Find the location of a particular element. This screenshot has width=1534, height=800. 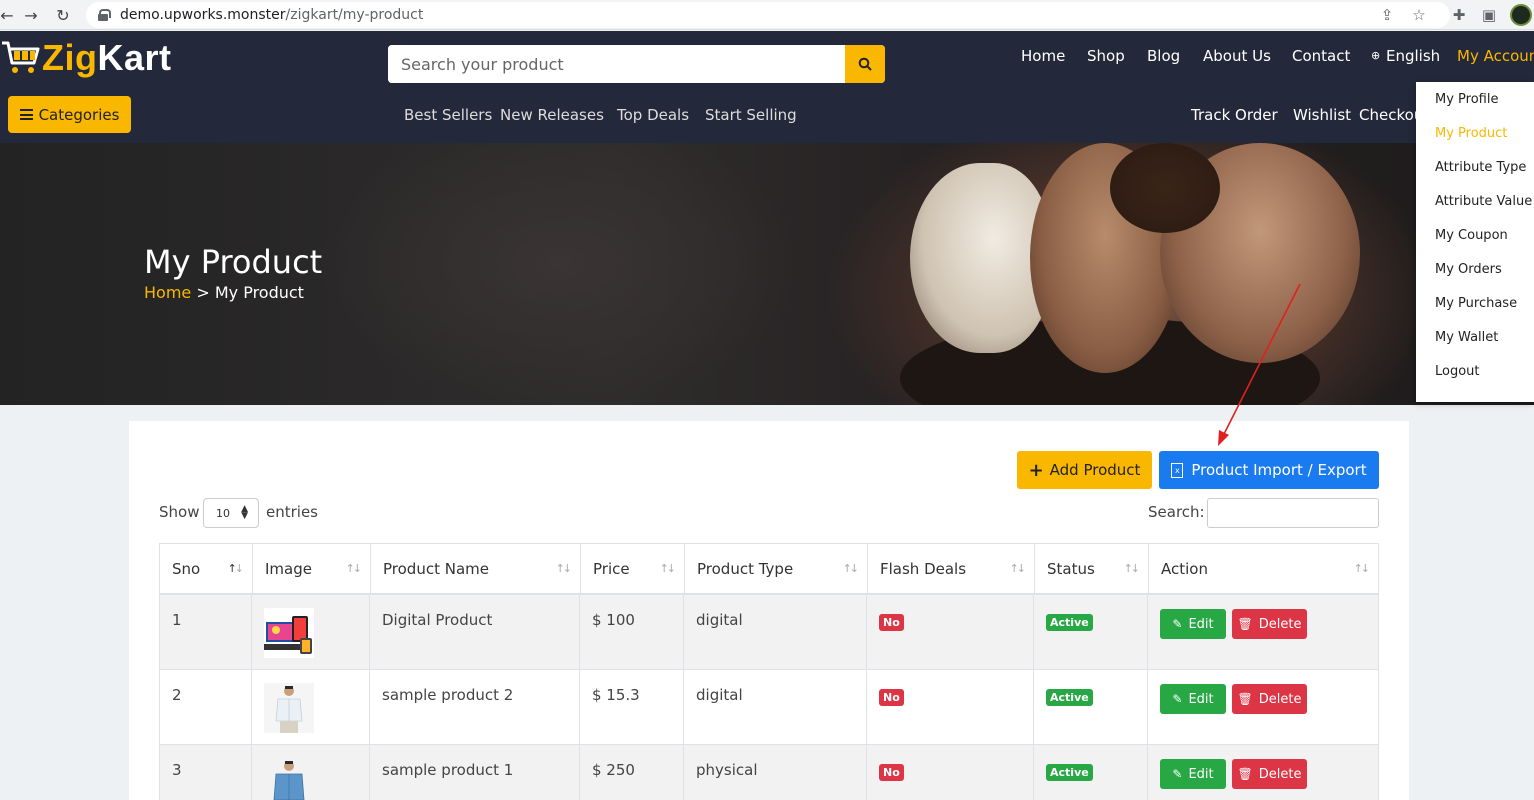

column-header-product-type: Product Type ↑↓ is located at coordinates (776, 569).